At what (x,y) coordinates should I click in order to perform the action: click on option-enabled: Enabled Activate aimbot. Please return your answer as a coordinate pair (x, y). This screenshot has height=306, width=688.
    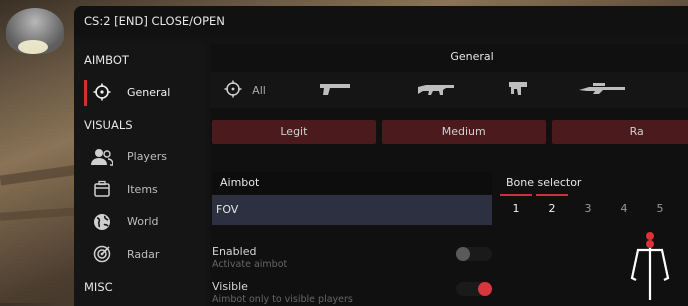
    Looking at the image, I should click on (352, 257).